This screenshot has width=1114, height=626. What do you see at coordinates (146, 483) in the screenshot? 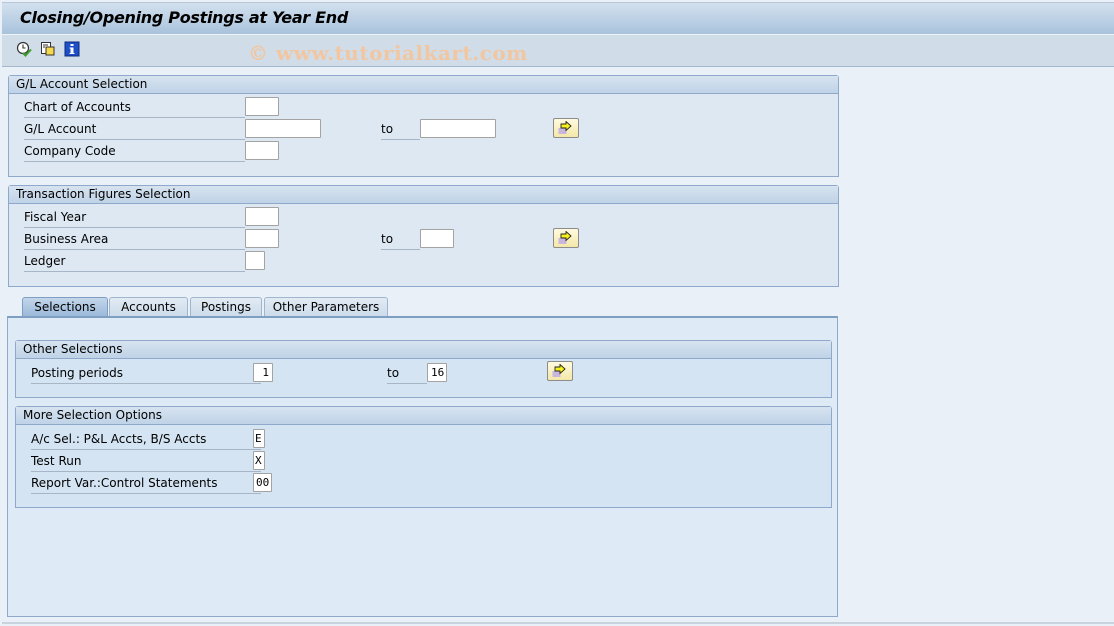
I see `report-variant-label: Report Var.:Control Statements` at bounding box center [146, 483].